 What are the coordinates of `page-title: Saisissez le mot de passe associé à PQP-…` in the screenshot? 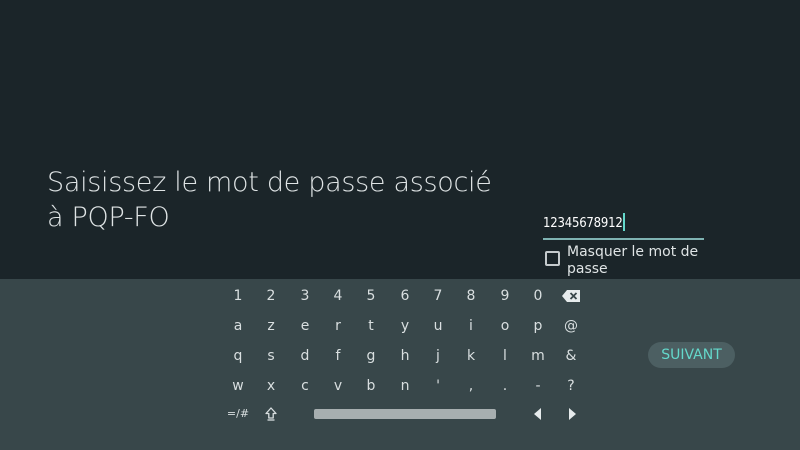 It's located at (282, 200).